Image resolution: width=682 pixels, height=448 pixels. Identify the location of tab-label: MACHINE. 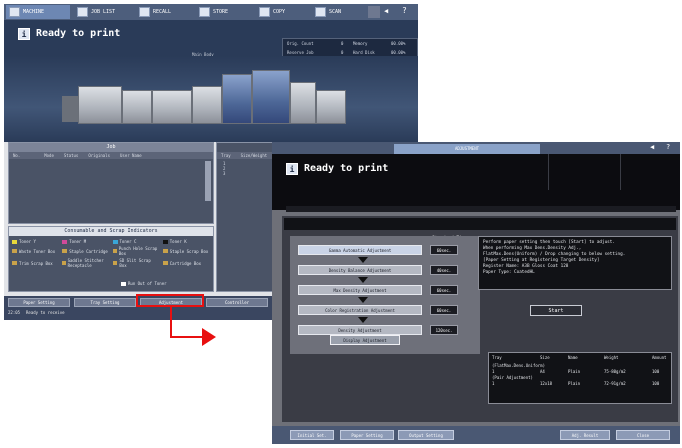
(34, 12).